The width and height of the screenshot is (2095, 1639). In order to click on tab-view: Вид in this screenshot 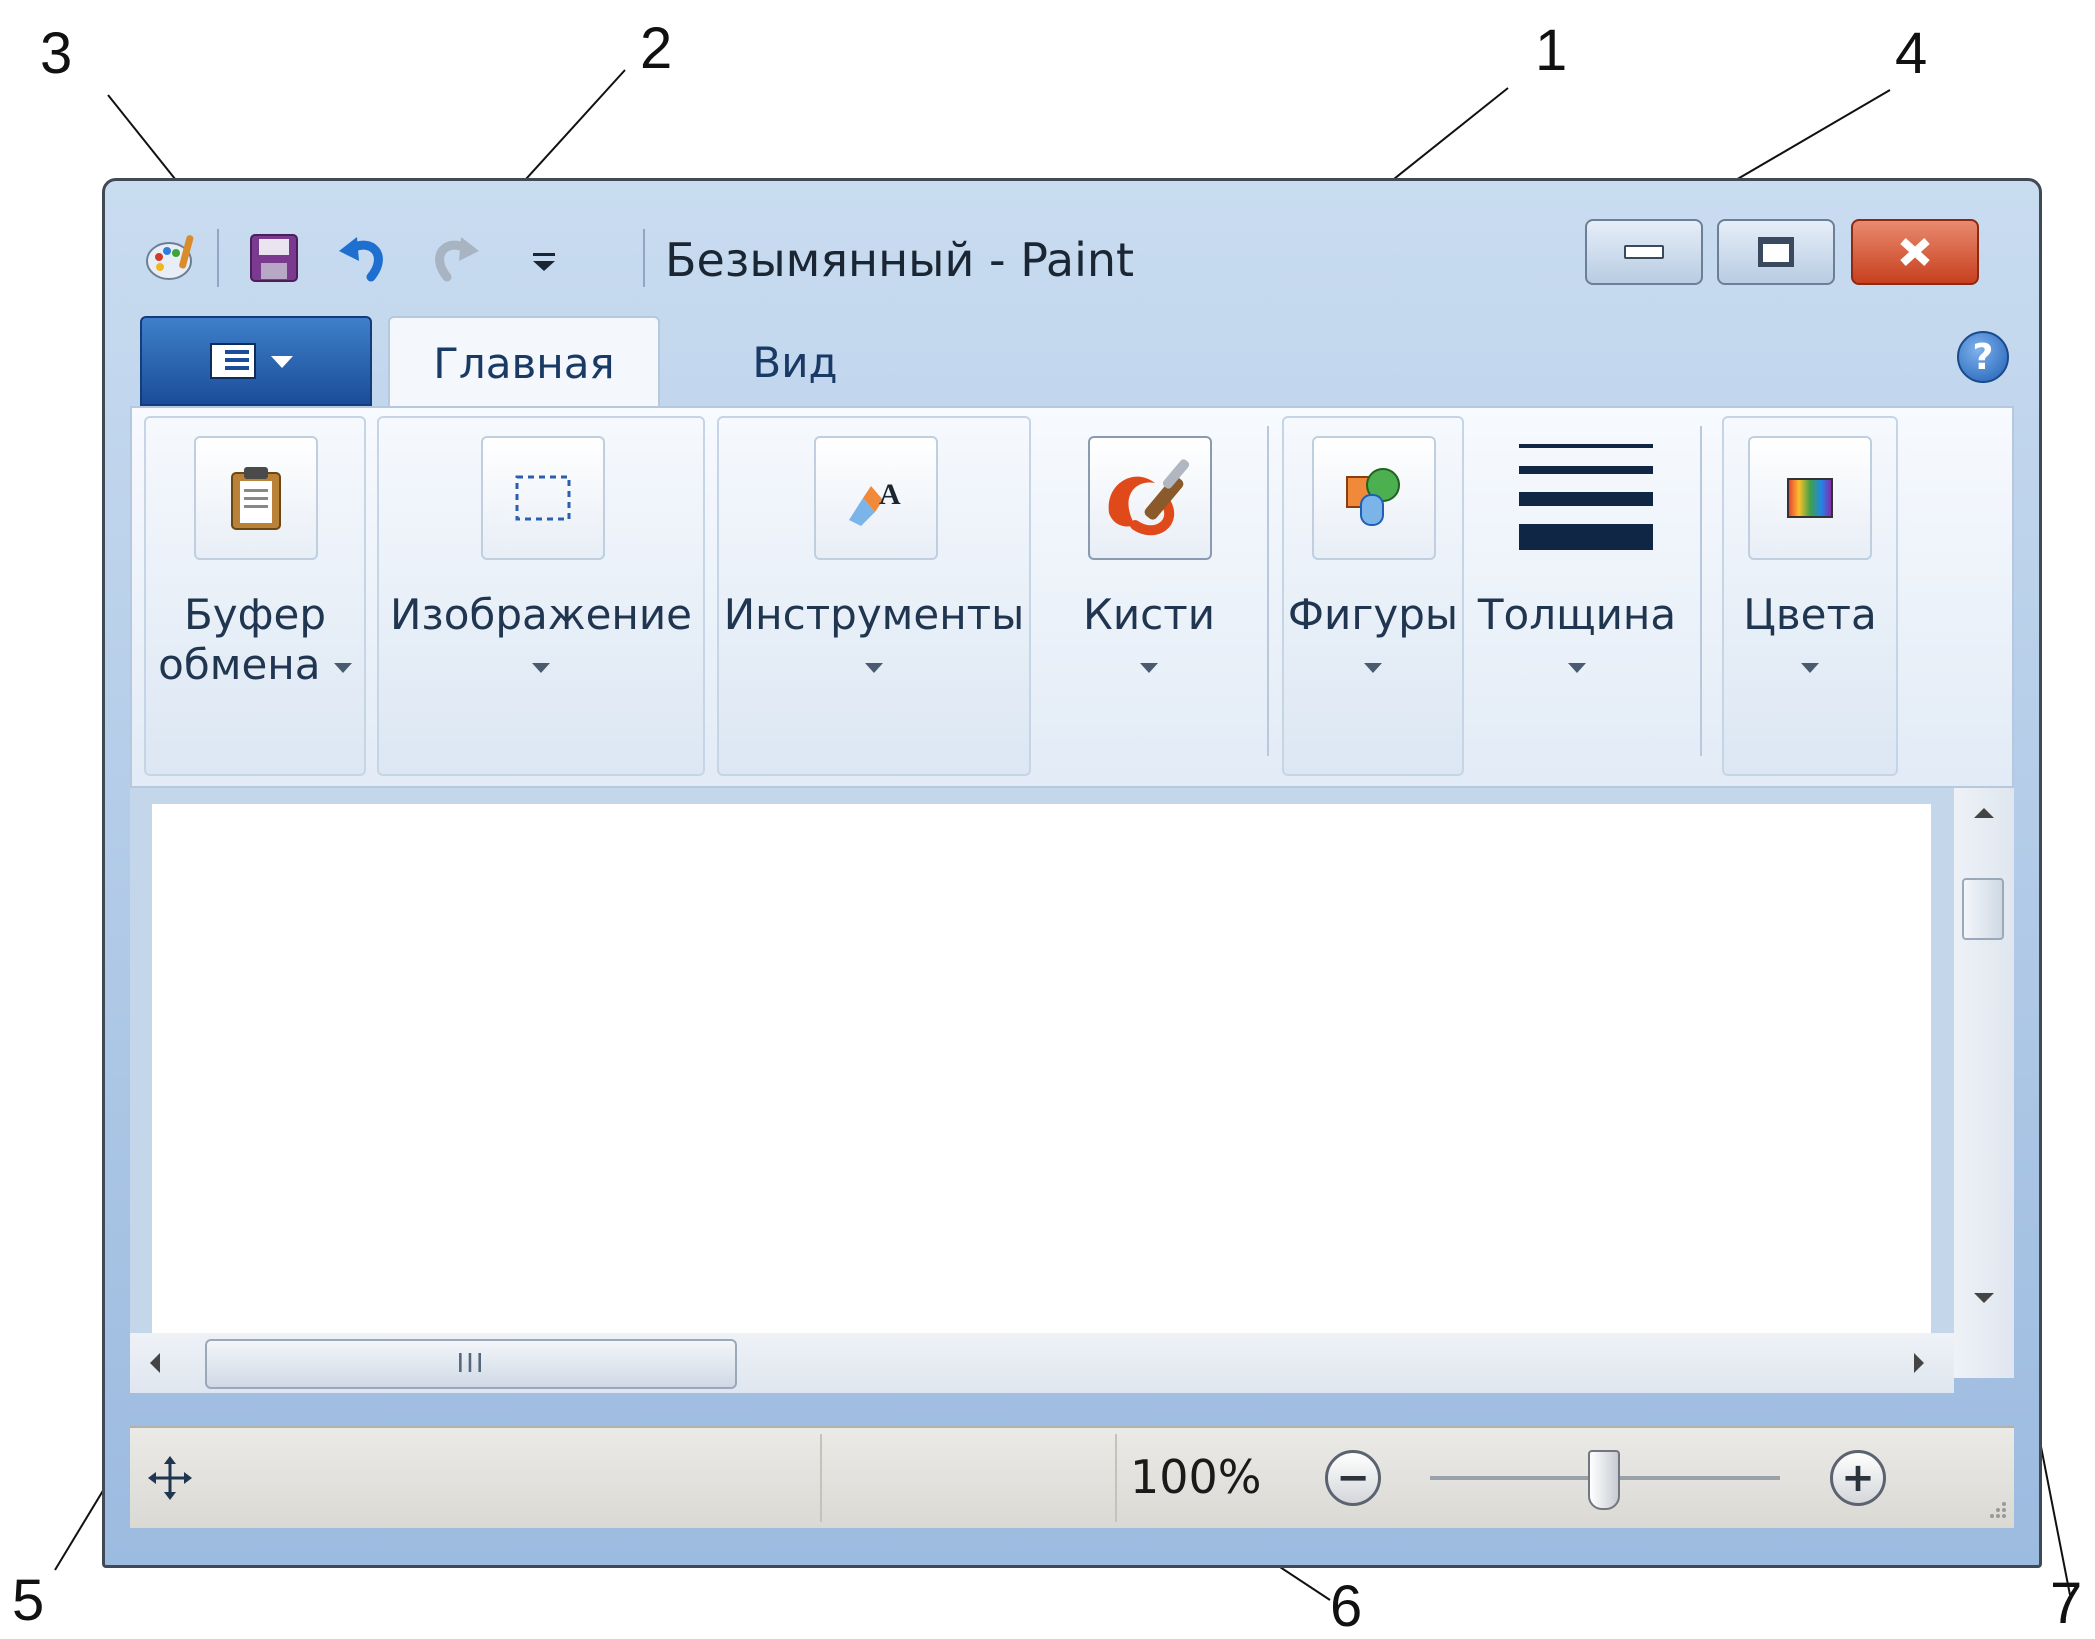, I will do `click(795, 362)`.